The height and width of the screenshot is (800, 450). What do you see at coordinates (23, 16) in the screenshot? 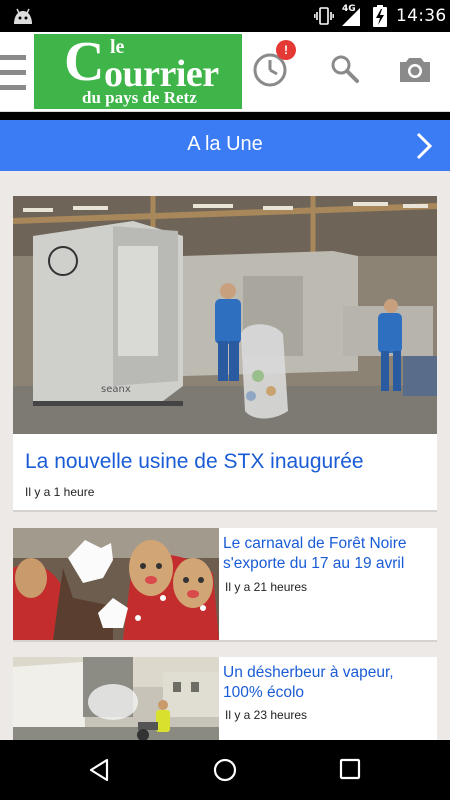
I see `android-icon` at bounding box center [23, 16].